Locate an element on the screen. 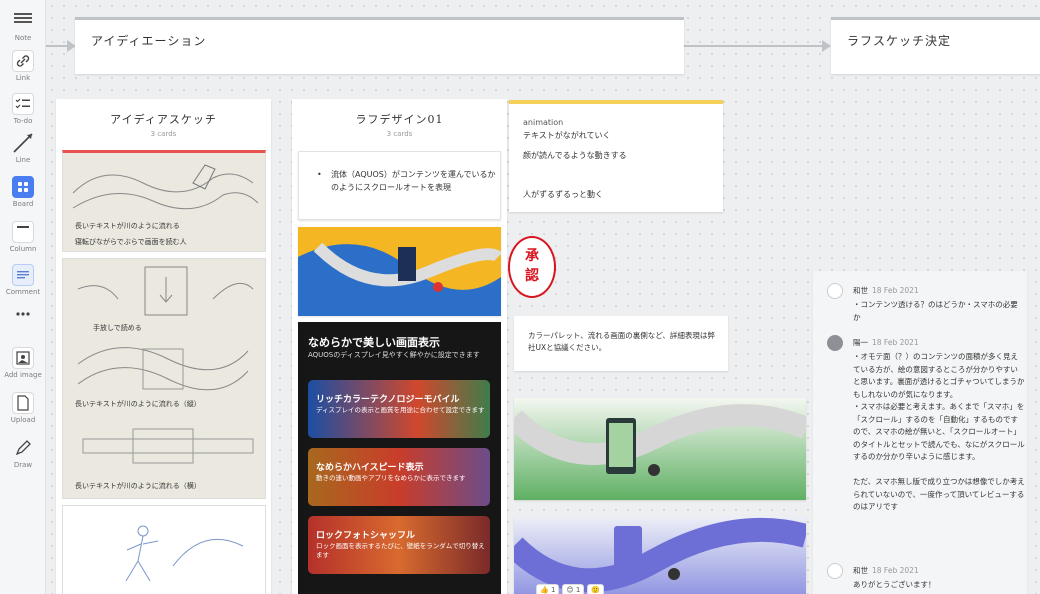 The height and width of the screenshot is (594, 1040). tool-note-label: Note is located at coordinates (23, 38).